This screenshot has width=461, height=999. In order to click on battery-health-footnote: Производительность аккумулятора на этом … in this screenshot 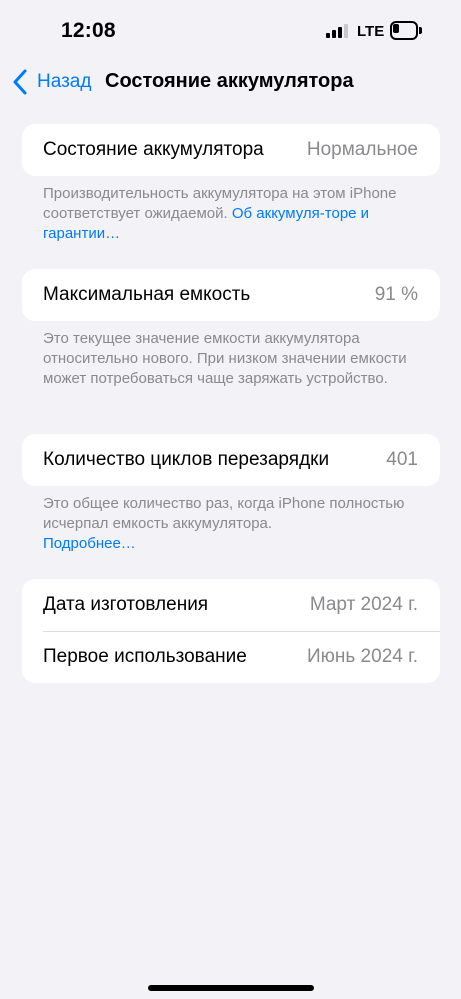, I will do `click(233, 214)`.